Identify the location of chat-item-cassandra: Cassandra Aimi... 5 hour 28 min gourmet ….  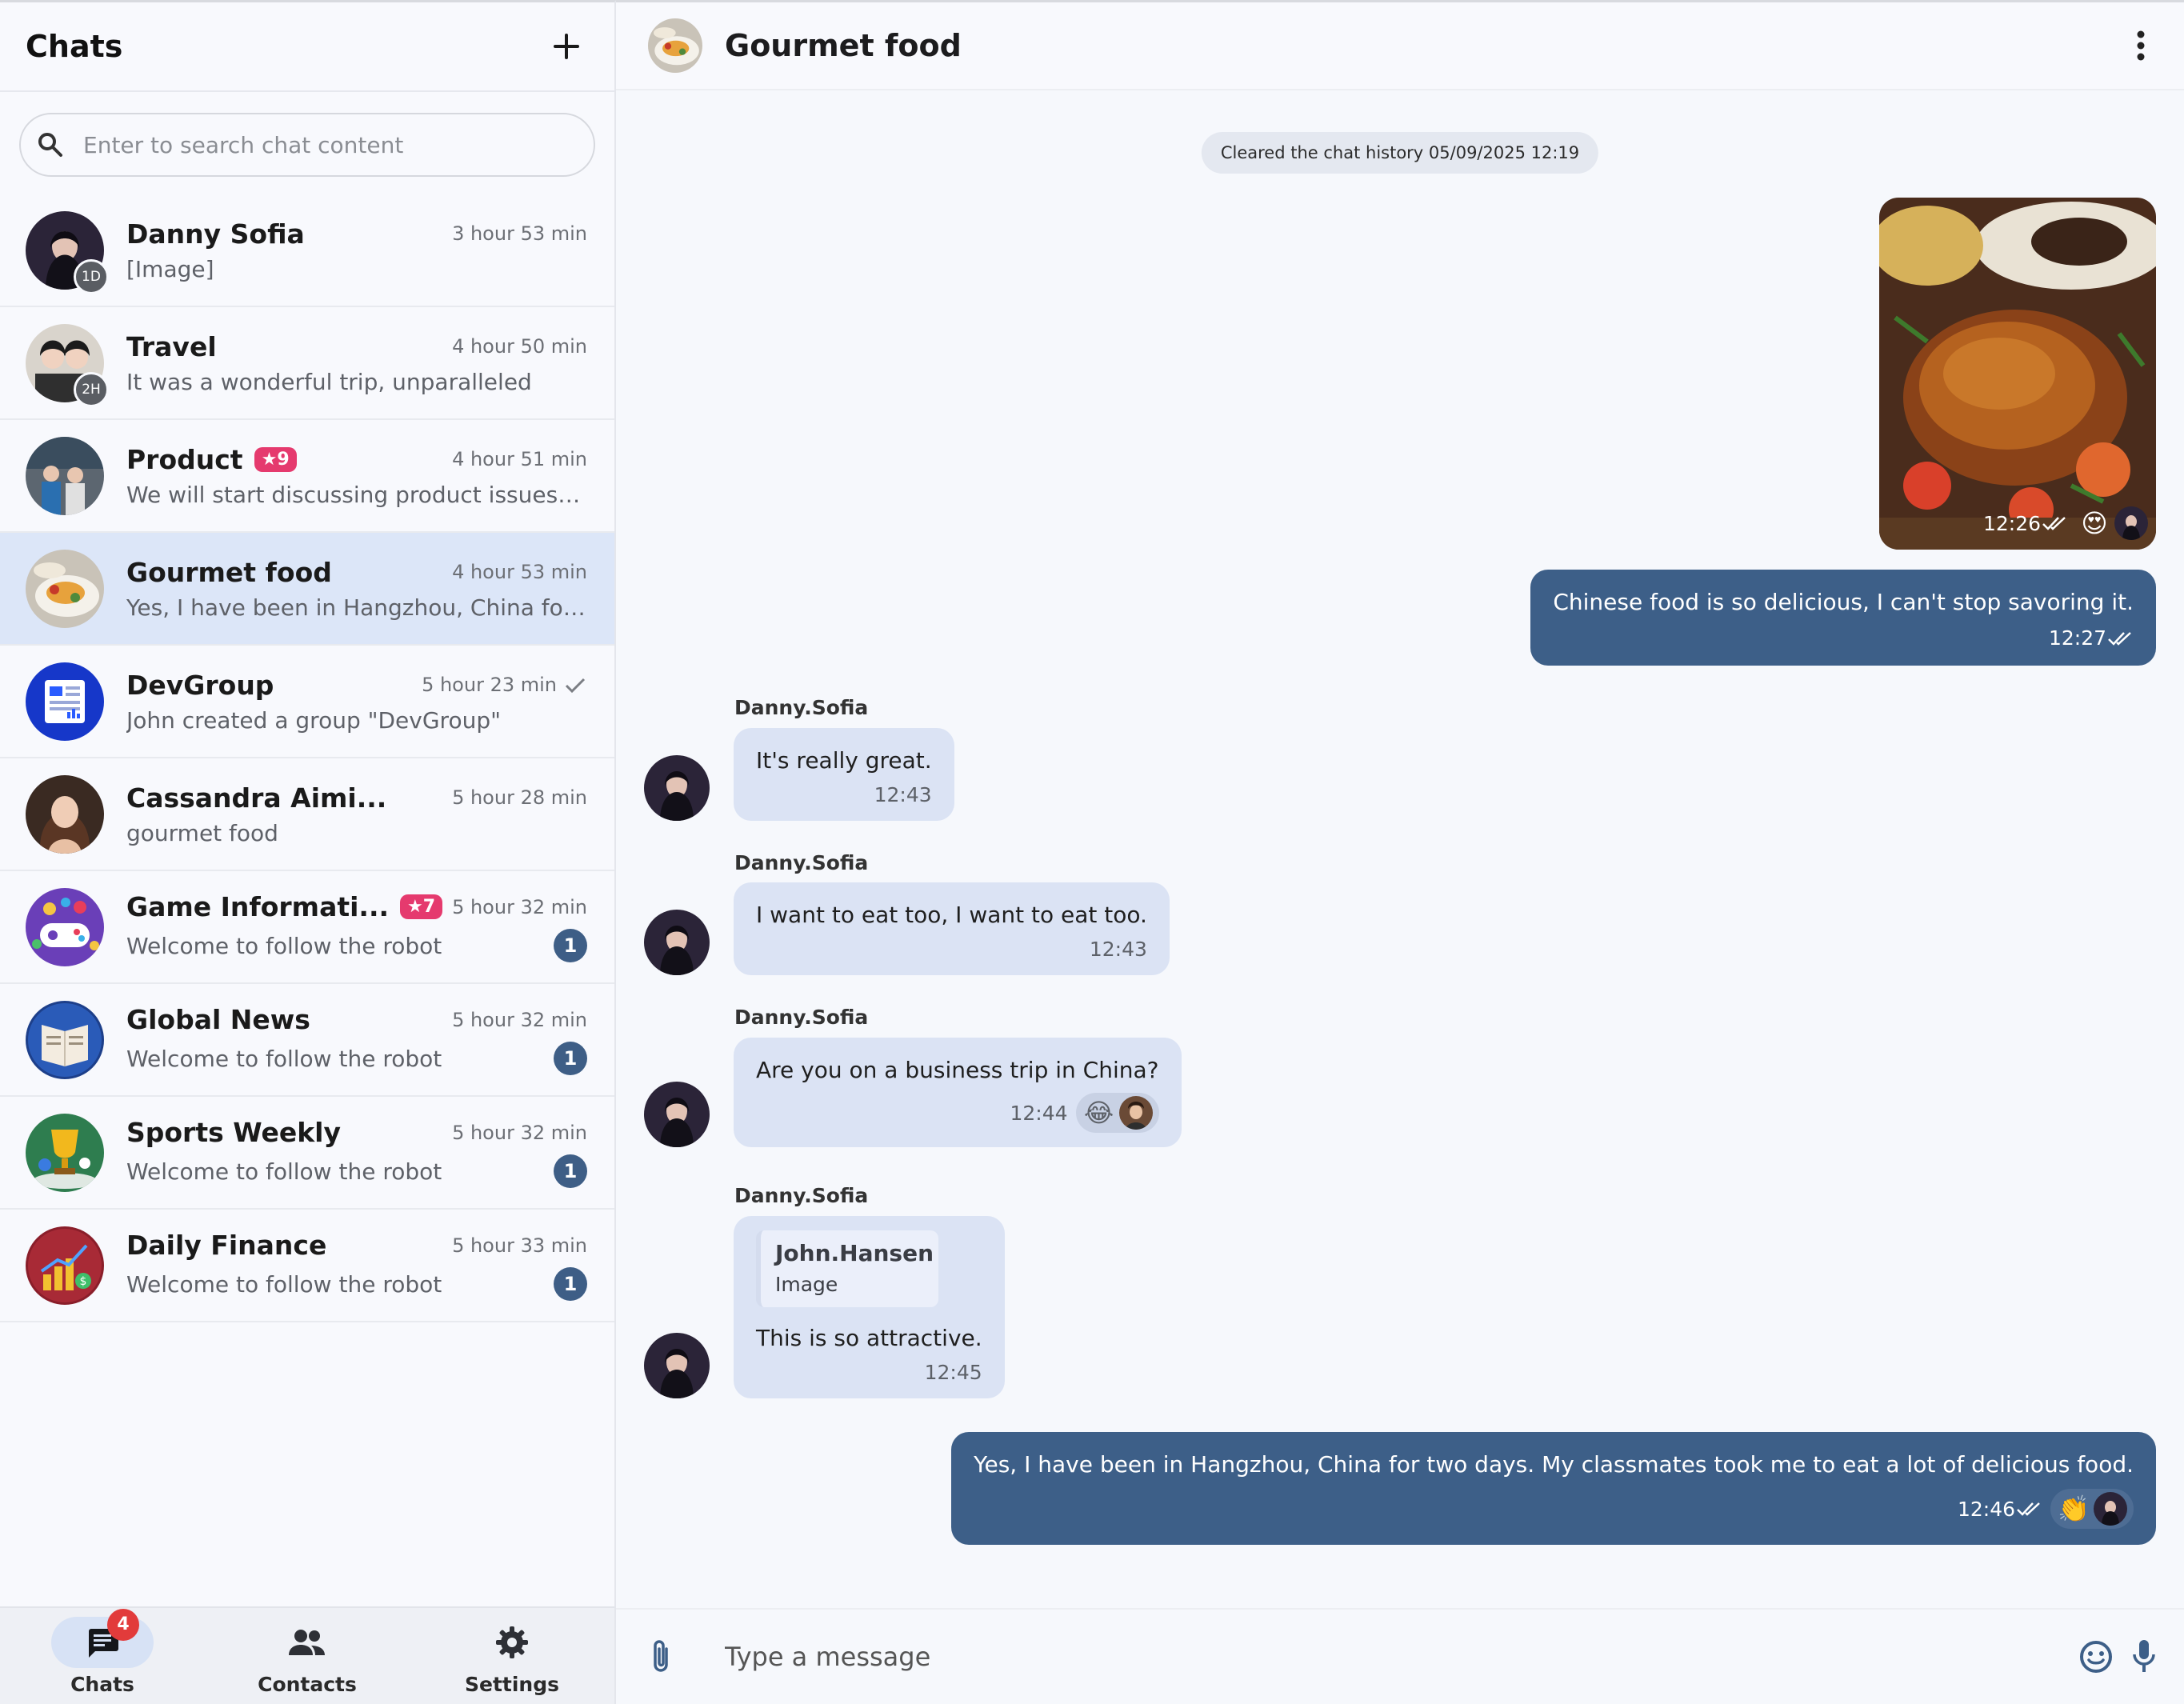
(307, 814).